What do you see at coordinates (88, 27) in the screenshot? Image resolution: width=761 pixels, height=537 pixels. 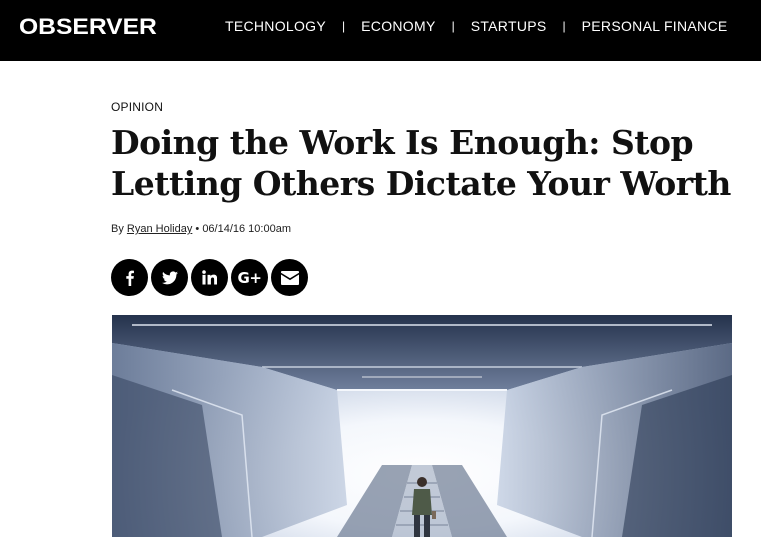 I see `observer-logo: OBSERVER` at bounding box center [88, 27].